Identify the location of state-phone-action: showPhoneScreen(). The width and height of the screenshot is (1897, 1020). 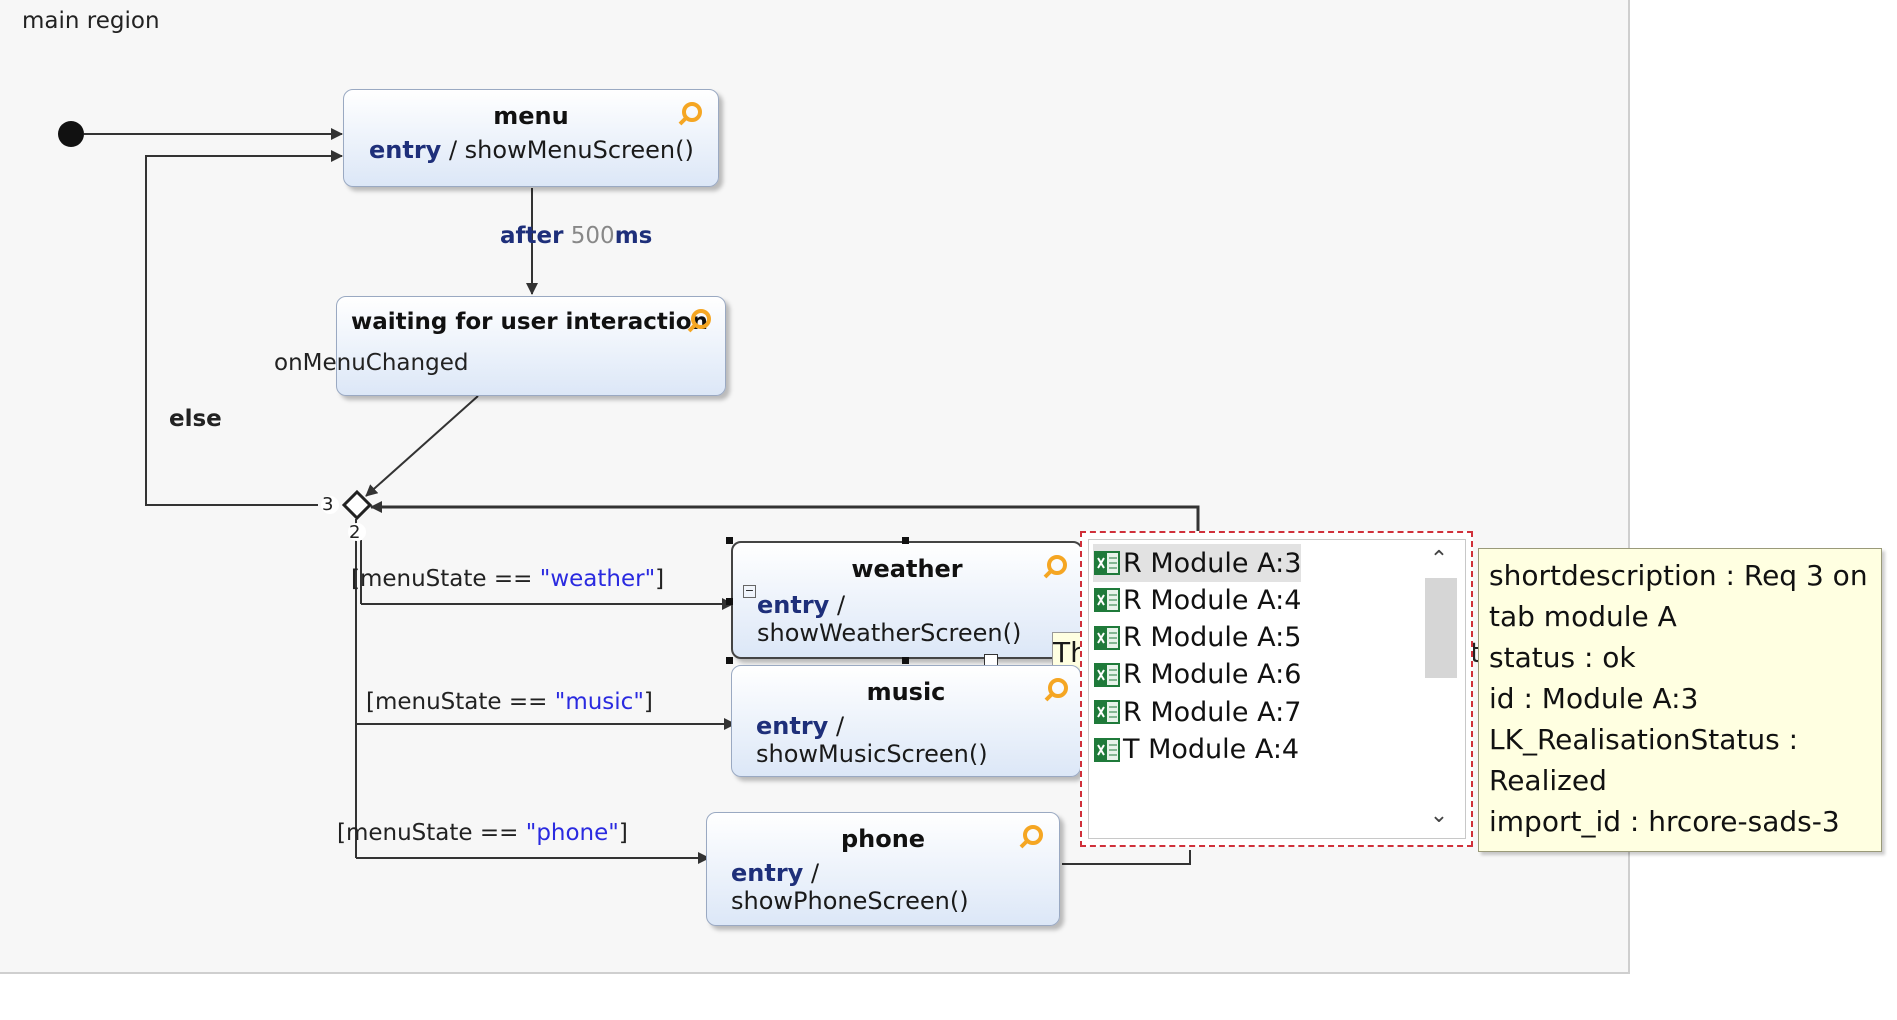
(850, 901).